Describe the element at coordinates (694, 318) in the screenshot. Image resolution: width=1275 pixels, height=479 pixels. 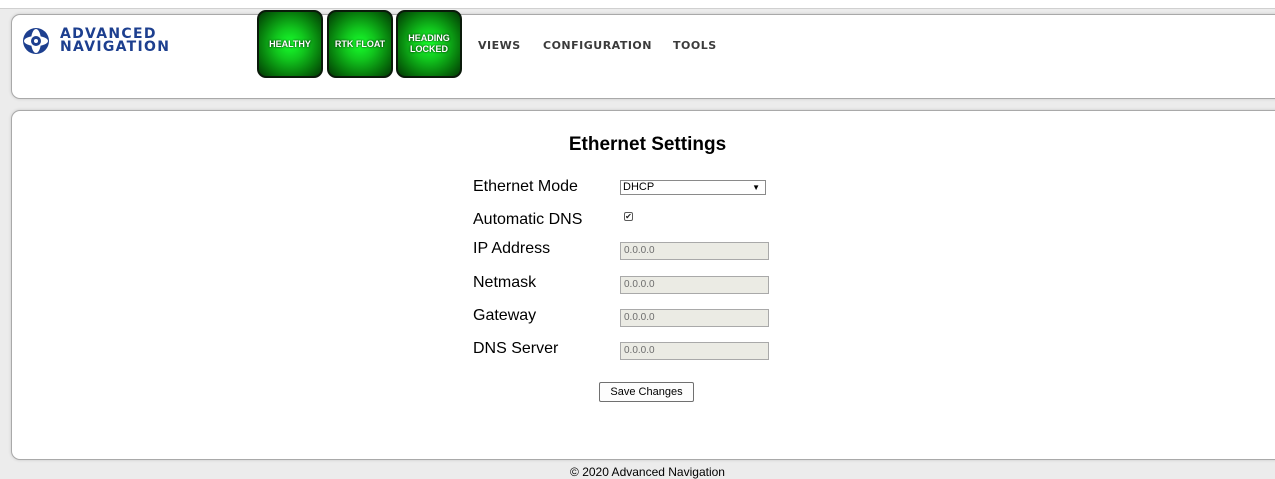
I see `gateway-input: 0.0.0.0` at that location.